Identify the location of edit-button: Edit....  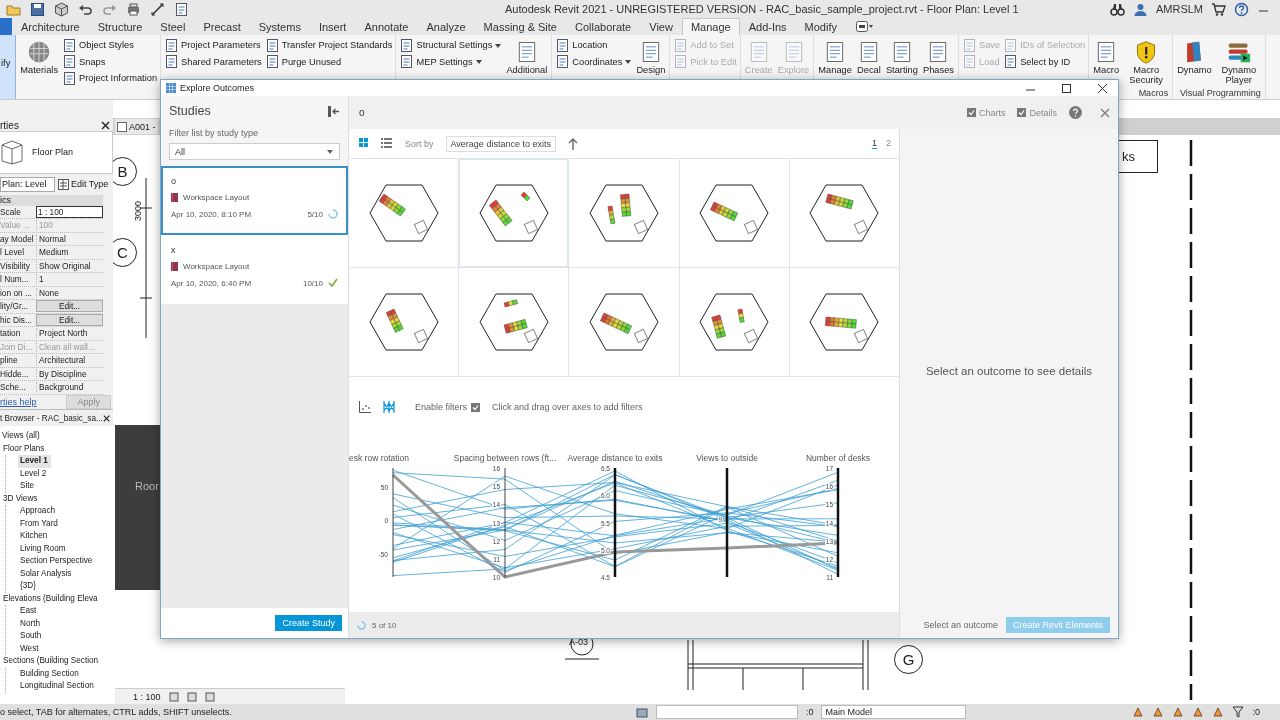
(69, 306).